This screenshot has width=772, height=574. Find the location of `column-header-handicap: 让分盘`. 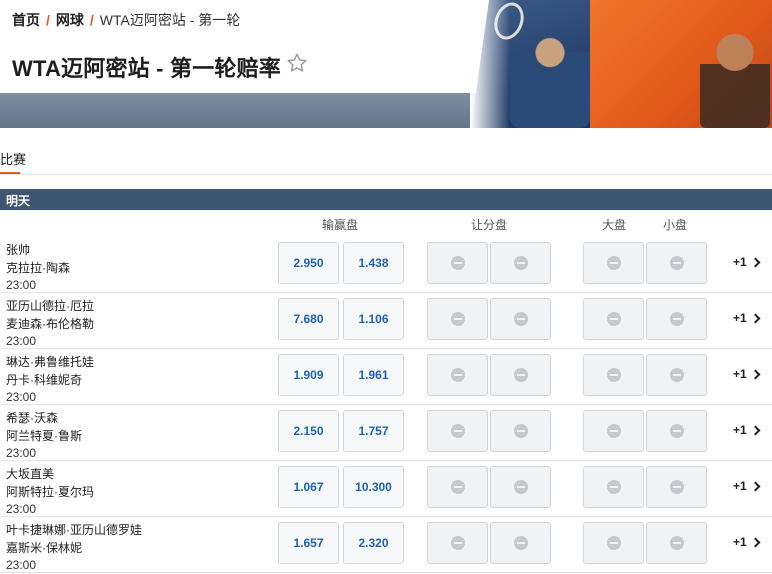

column-header-handicap: 让分盘 is located at coordinates (488, 225).